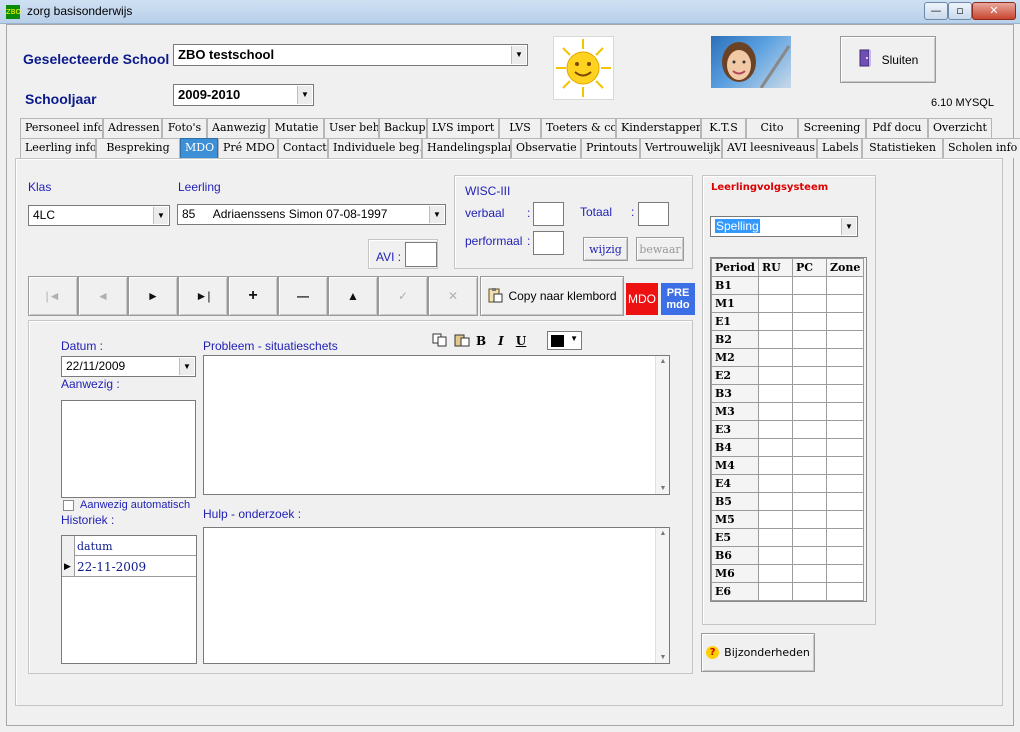 Image resolution: width=1020 pixels, height=732 pixels. Describe the element at coordinates (58, 148) in the screenshot. I see `tab-leerling-info: Leerling info` at that location.